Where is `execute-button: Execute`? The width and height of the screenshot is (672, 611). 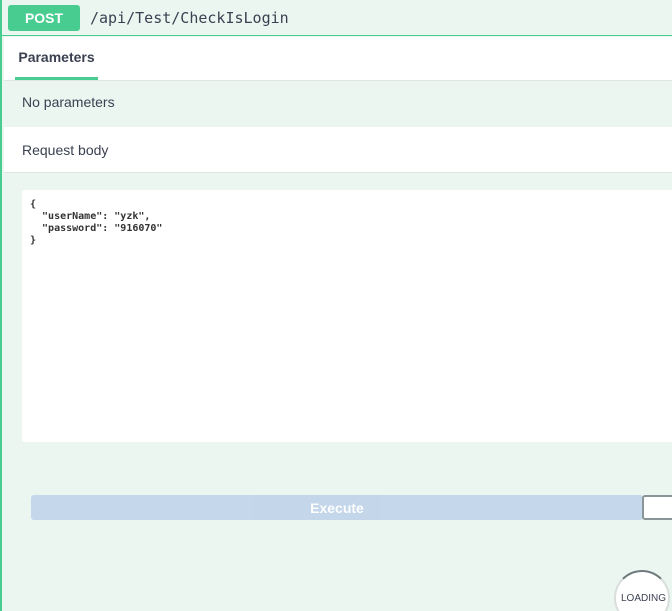 execute-button: Execute is located at coordinates (337, 507).